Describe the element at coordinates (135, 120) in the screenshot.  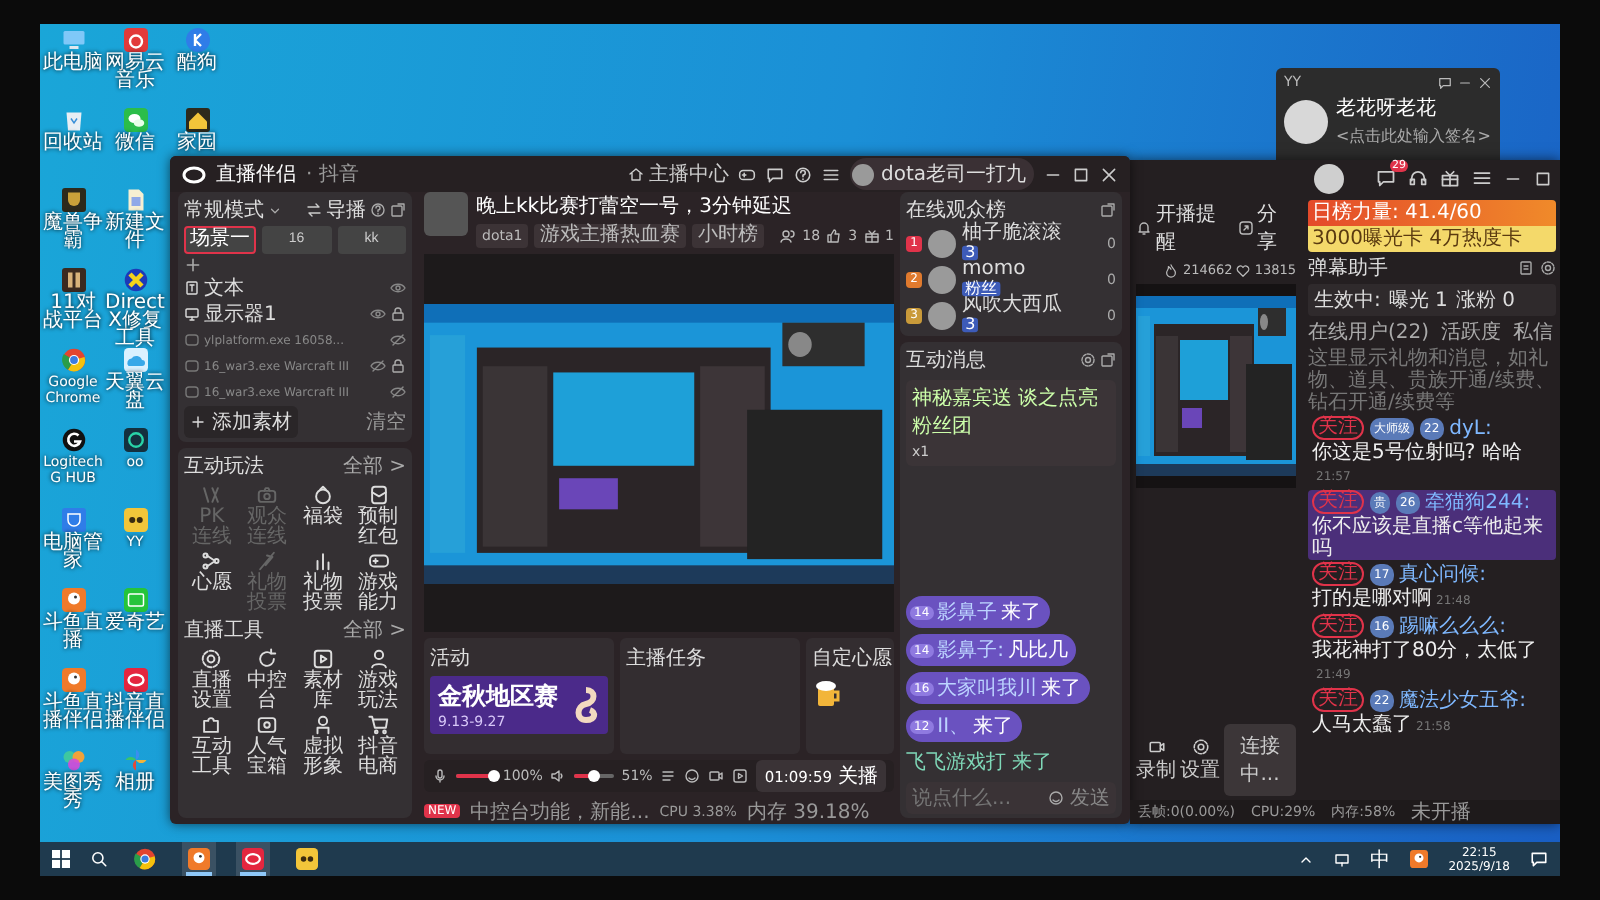
I see `chat-app-icon` at that location.